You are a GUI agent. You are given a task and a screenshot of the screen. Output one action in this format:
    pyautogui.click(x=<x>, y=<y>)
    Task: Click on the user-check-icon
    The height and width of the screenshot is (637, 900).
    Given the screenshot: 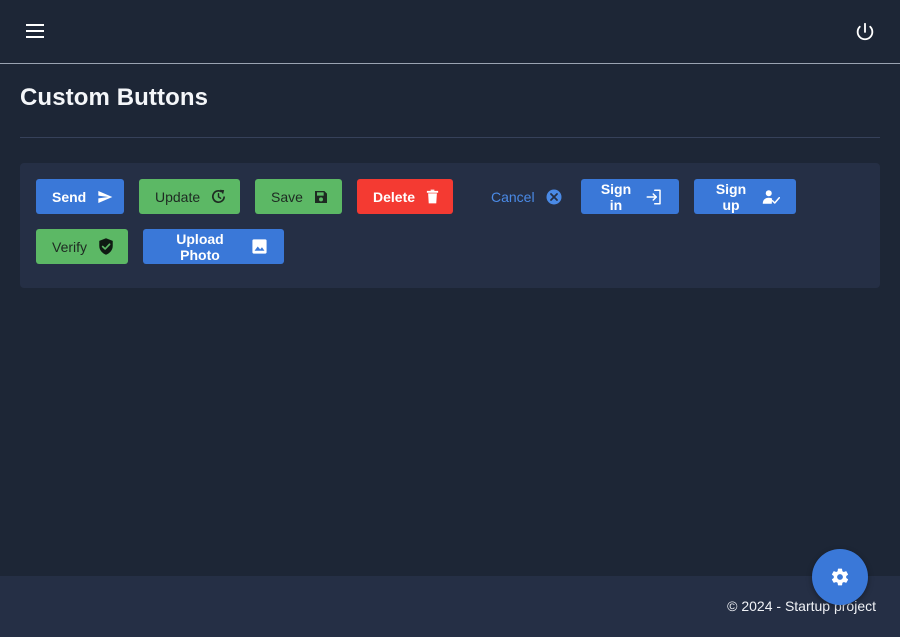 What is the action you would take?
    pyautogui.click(x=771, y=197)
    